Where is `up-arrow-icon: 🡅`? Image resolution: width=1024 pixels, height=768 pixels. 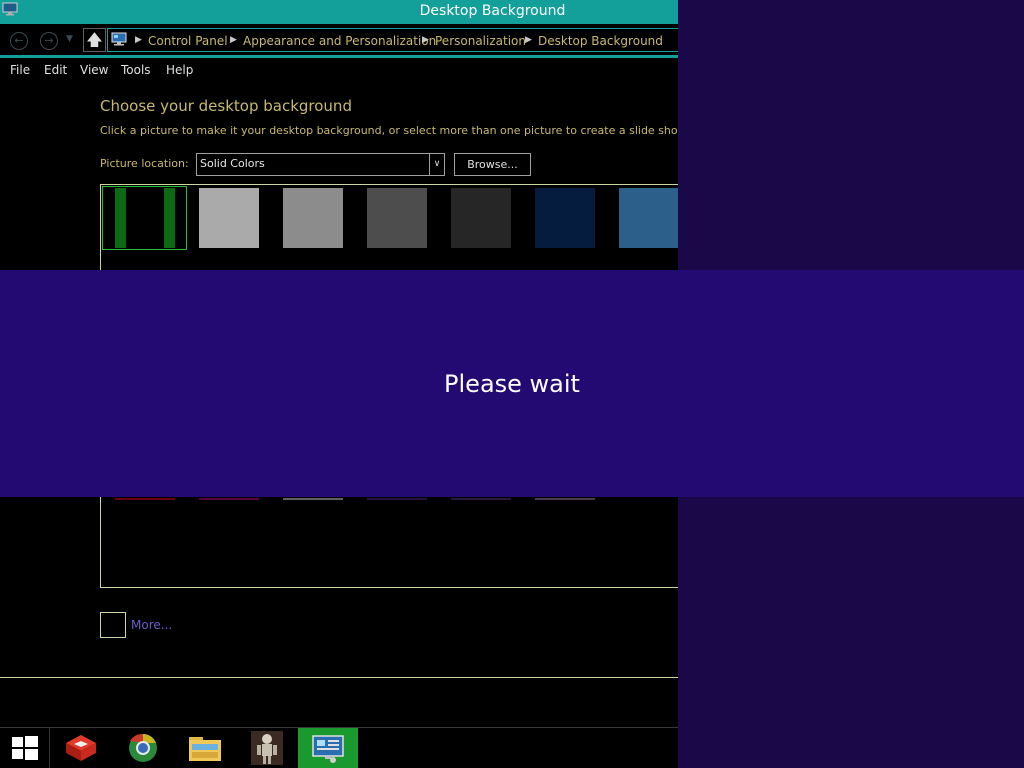
up-arrow-icon: 🡅 is located at coordinates (94, 40).